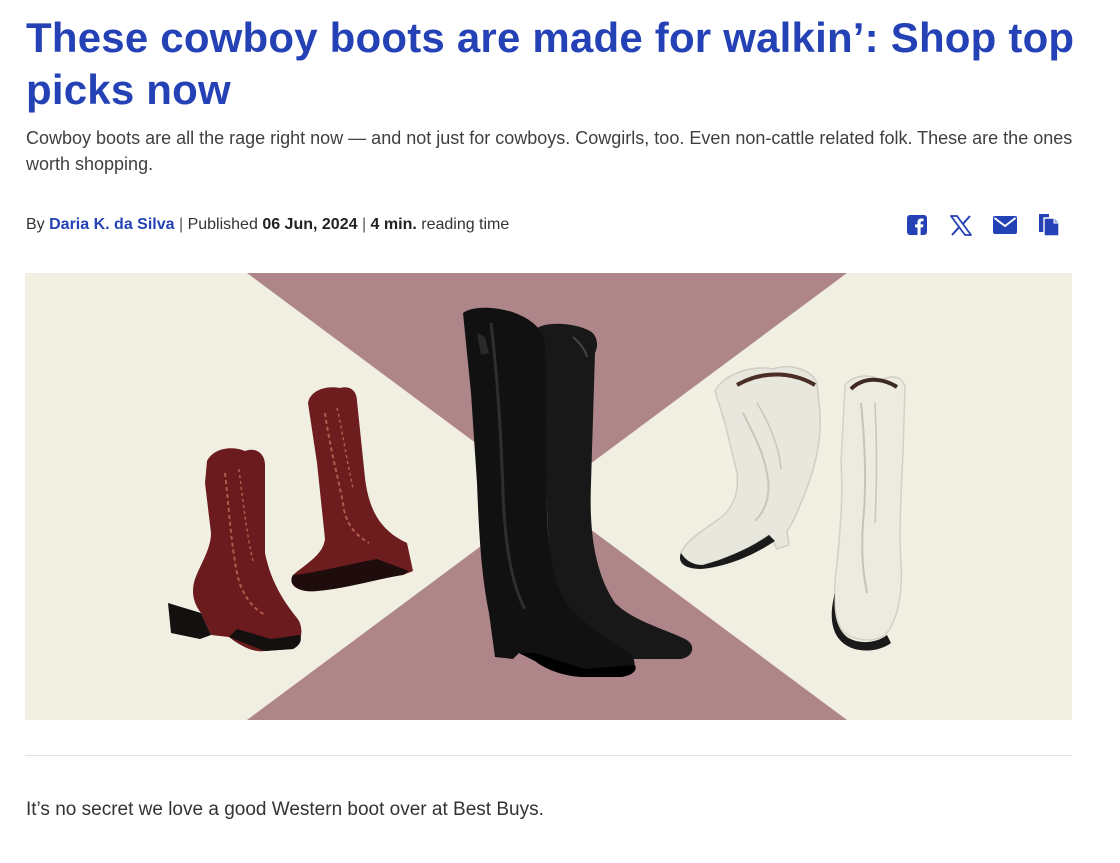 This screenshot has width=1120, height=863. I want to click on published-date: 06 Jun, 2024, so click(310, 224).